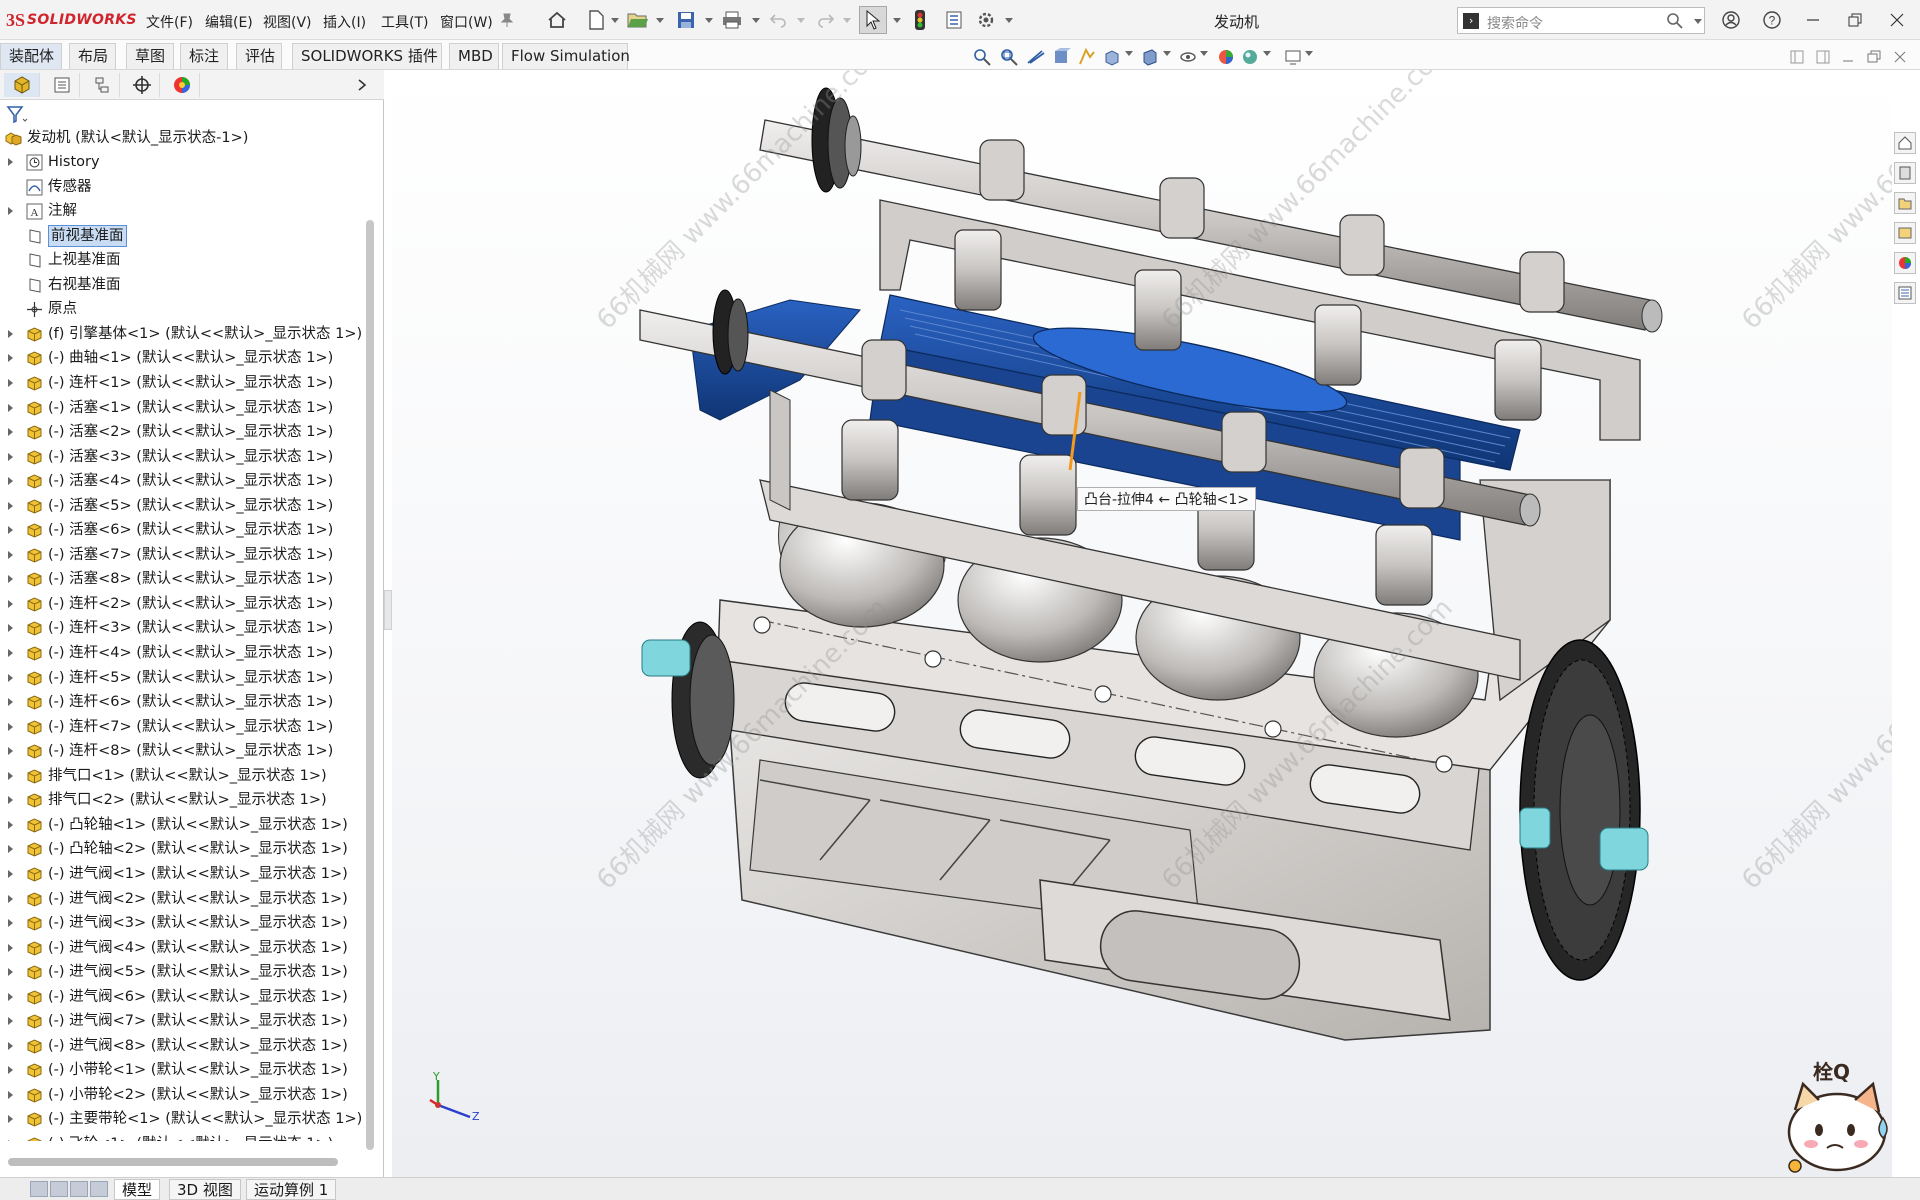 This screenshot has height=1200, width=1920. Describe the element at coordinates (1905, 293) in the screenshot. I see `custom-properties-icon` at that location.